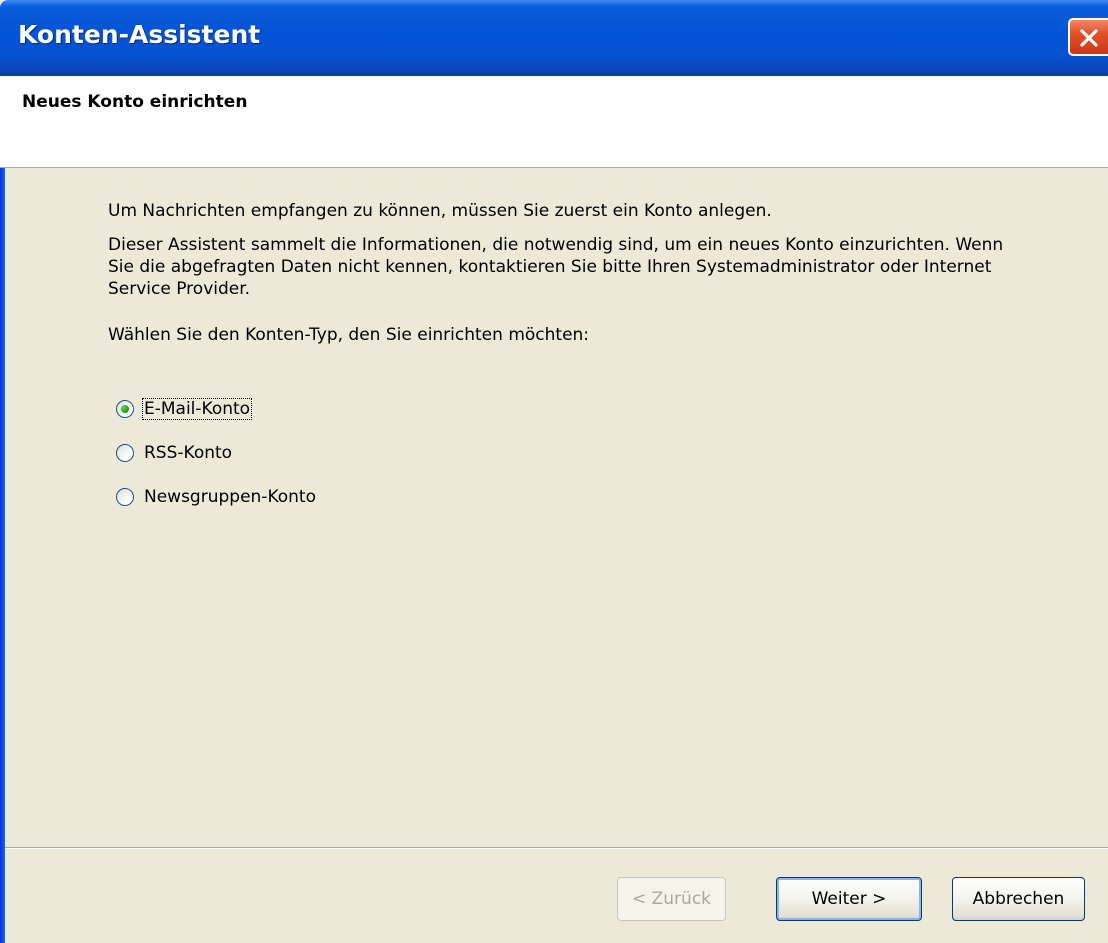 Image resolution: width=1108 pixels, height=943 pixels. I want to click on radio-button-newsgroup, so click(125, 497).